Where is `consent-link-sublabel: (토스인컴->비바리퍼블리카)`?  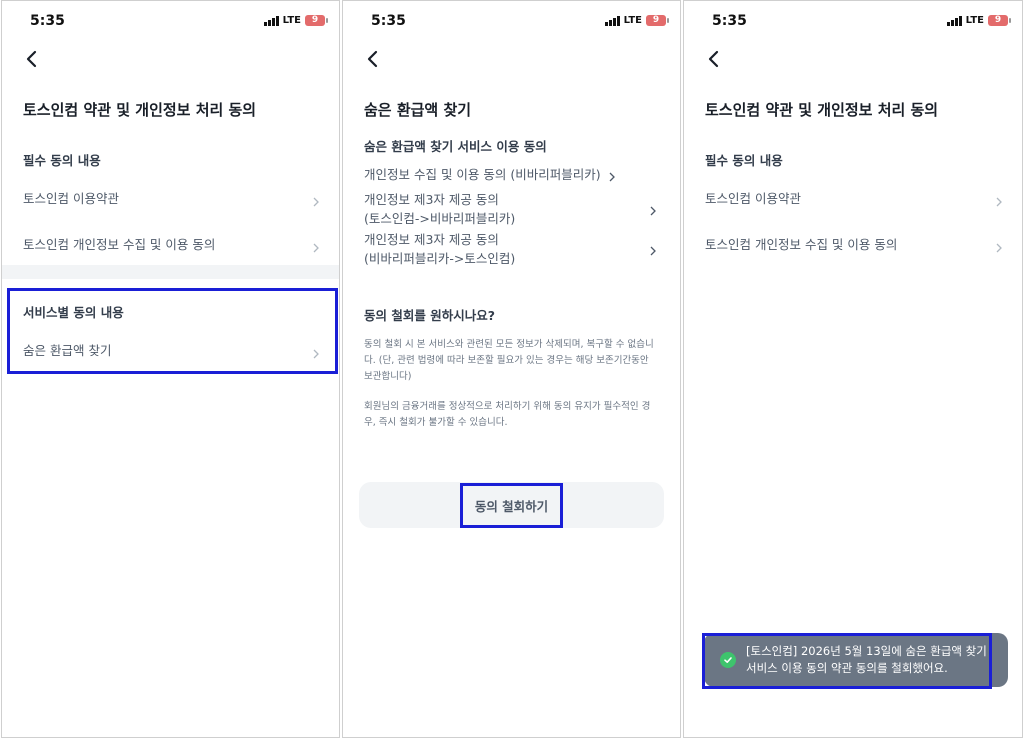 consent-link-sublabel: (토스인컴->비바리퍼블리카) is located at coordinates (440, 218).